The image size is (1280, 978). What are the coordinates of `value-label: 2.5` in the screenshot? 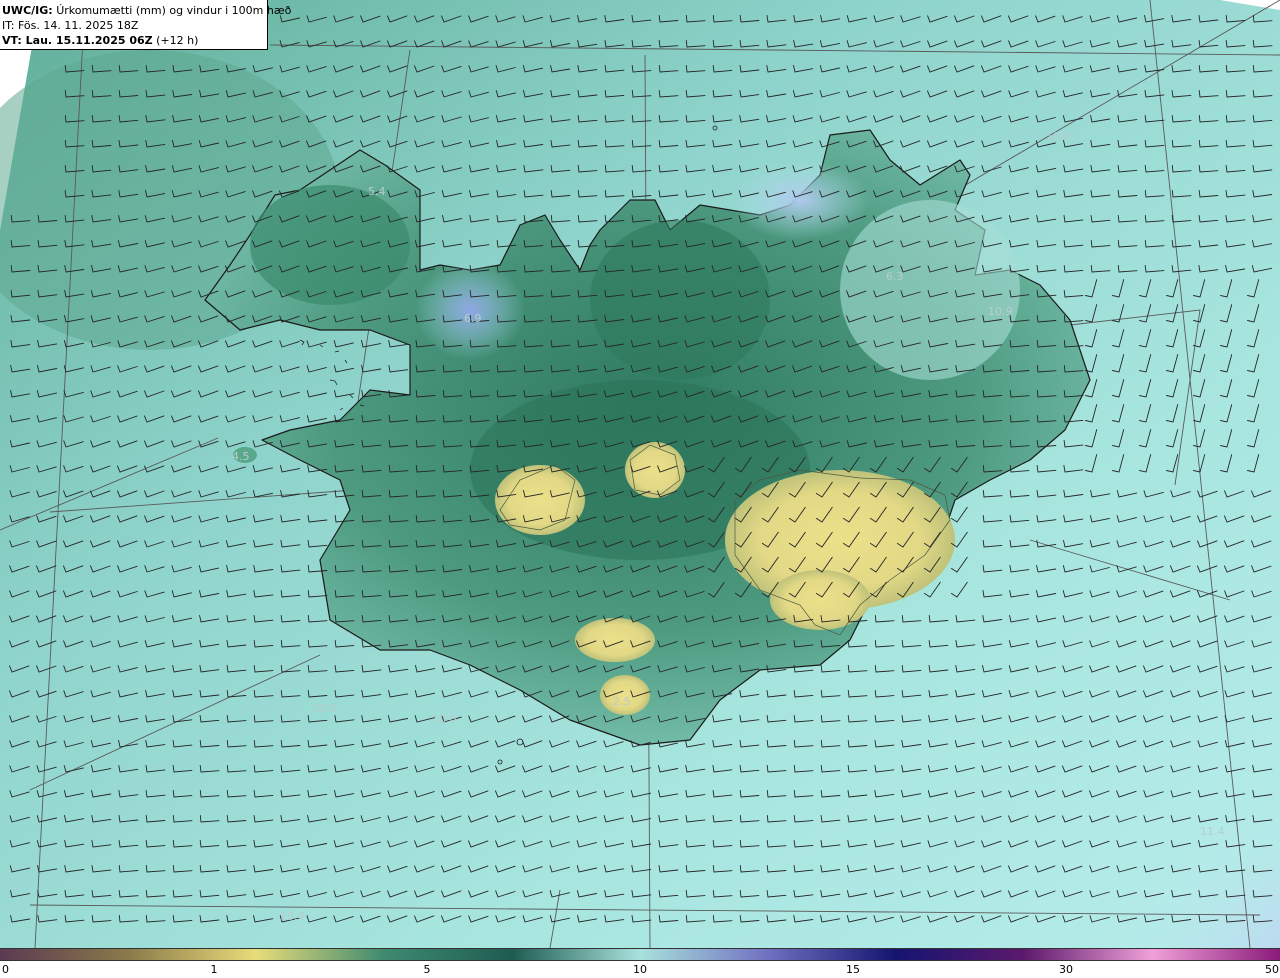 It's located at (622, 701).